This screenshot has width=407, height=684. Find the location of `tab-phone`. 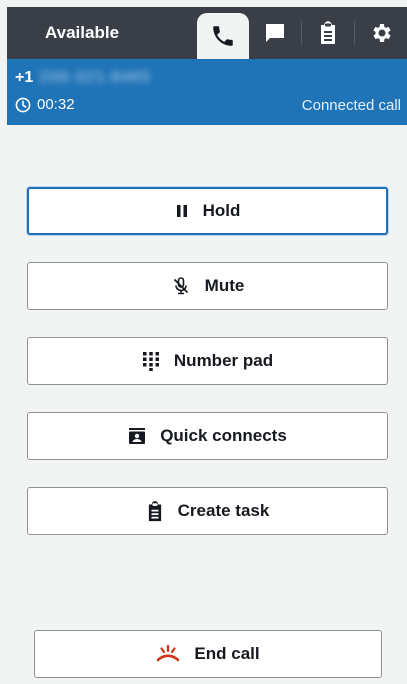

tab-phone is located at coordinates (223, 36).